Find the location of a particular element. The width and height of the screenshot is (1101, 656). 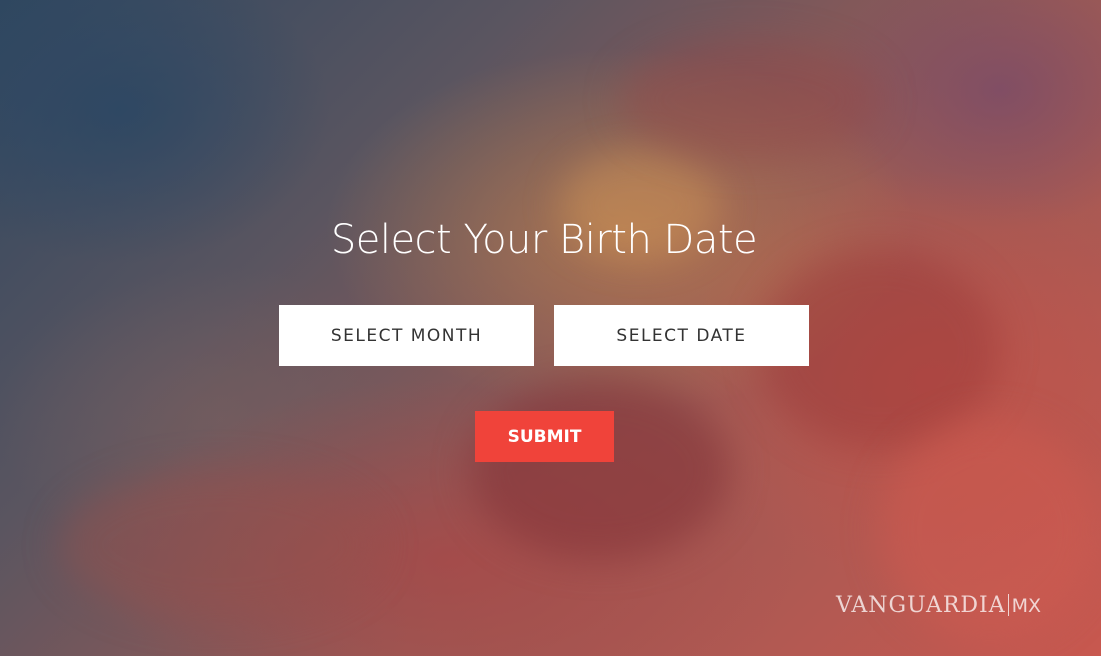

page-title: Select Your Birth Date is located at coordinates (544, 240).